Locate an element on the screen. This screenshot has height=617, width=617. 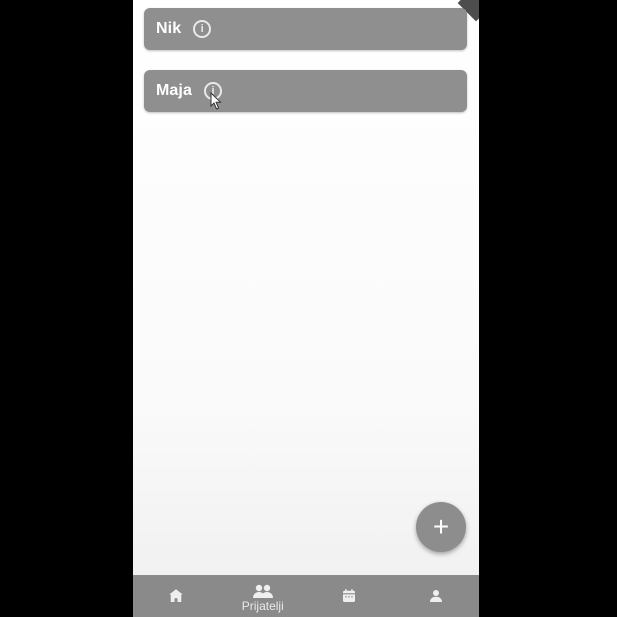
nav-friends: Prijatelji is located at coordinates (263, 595).